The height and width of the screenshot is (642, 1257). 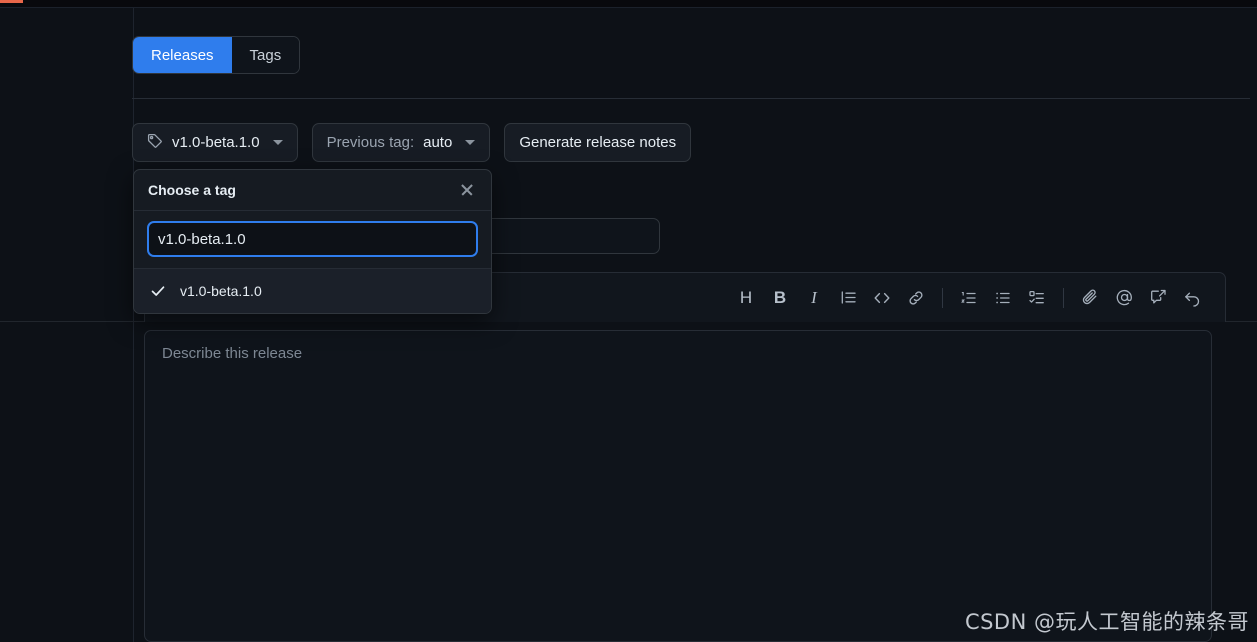 I want to click on link-icon, so click(x=916, y=298).